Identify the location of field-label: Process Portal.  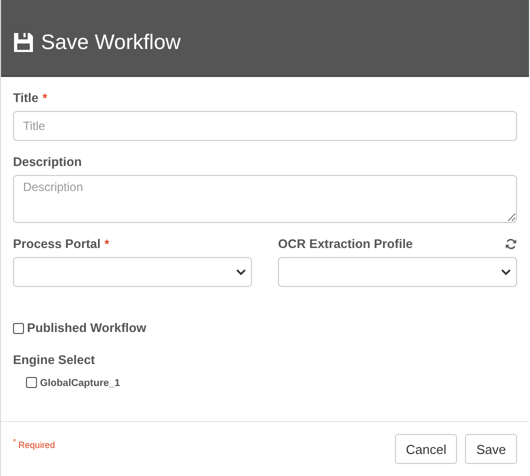
(57, 244).